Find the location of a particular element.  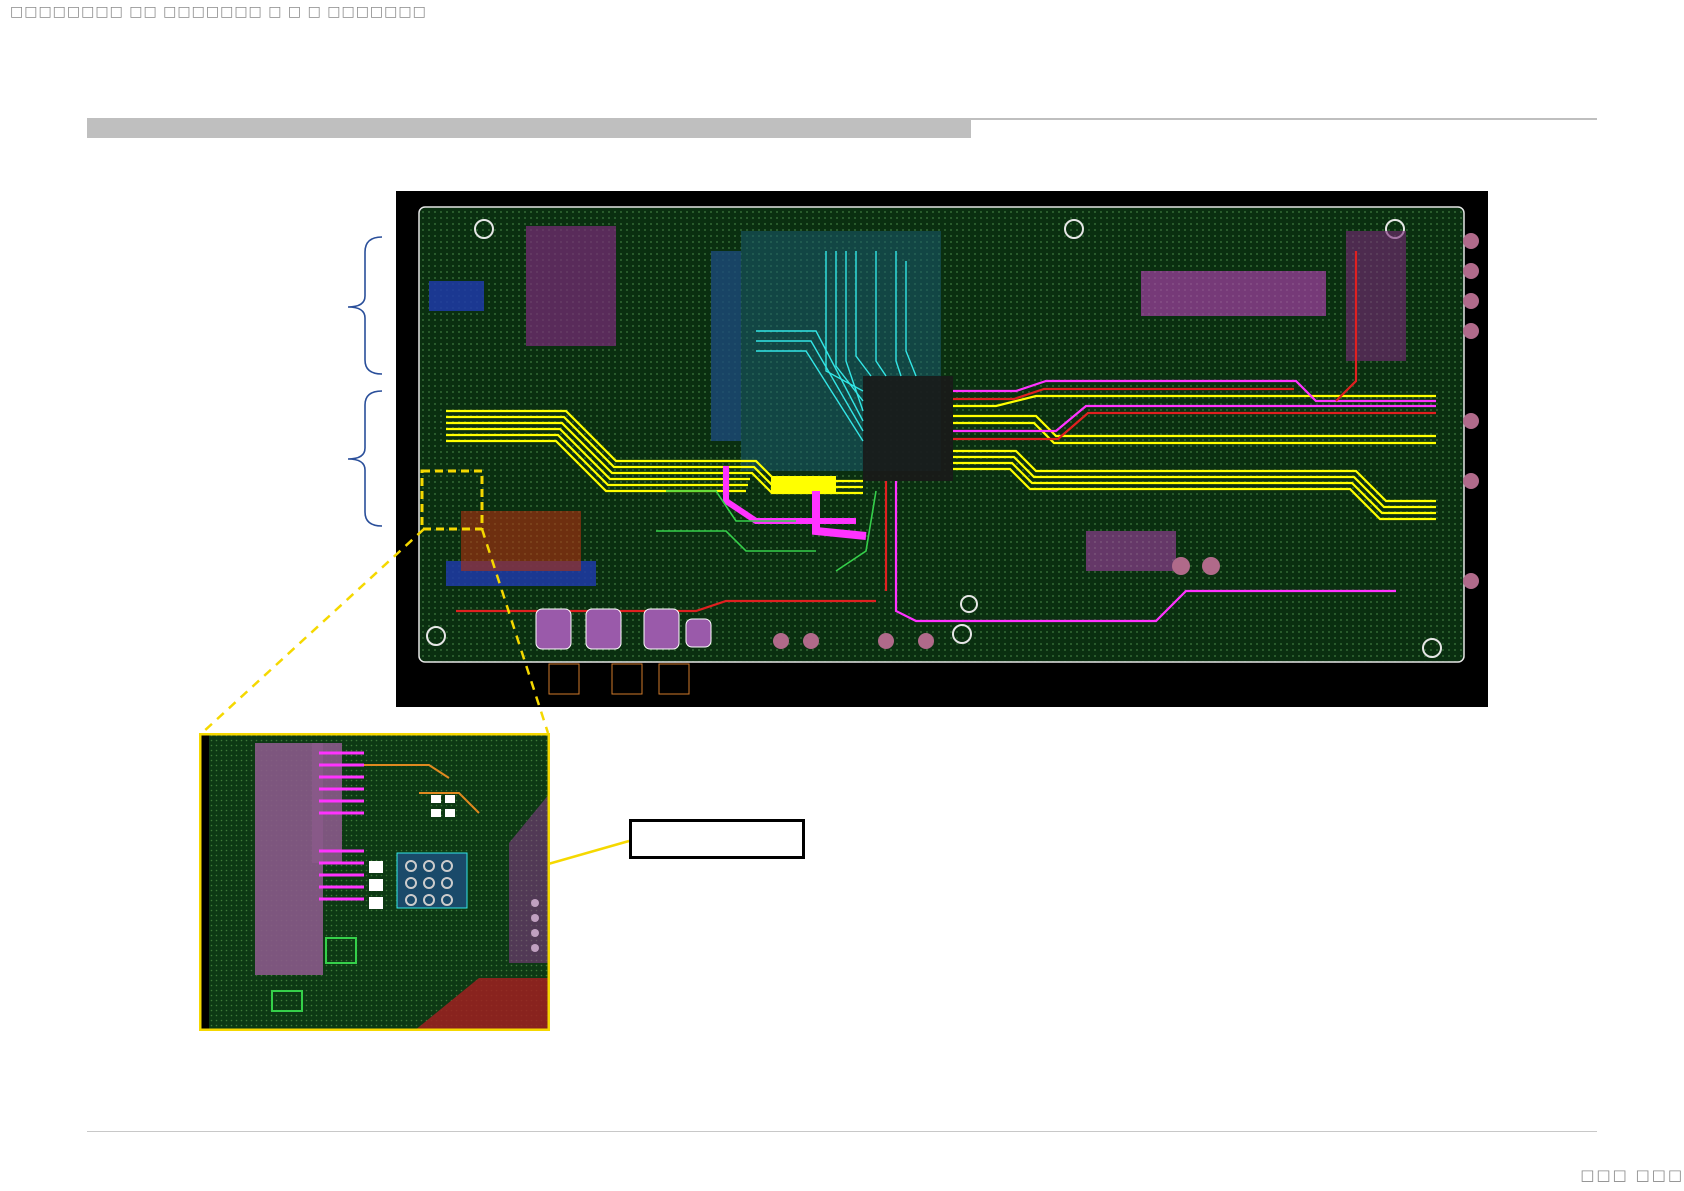

page-number-text: □□□ □□□ is located at coordinates (1632, 1175).